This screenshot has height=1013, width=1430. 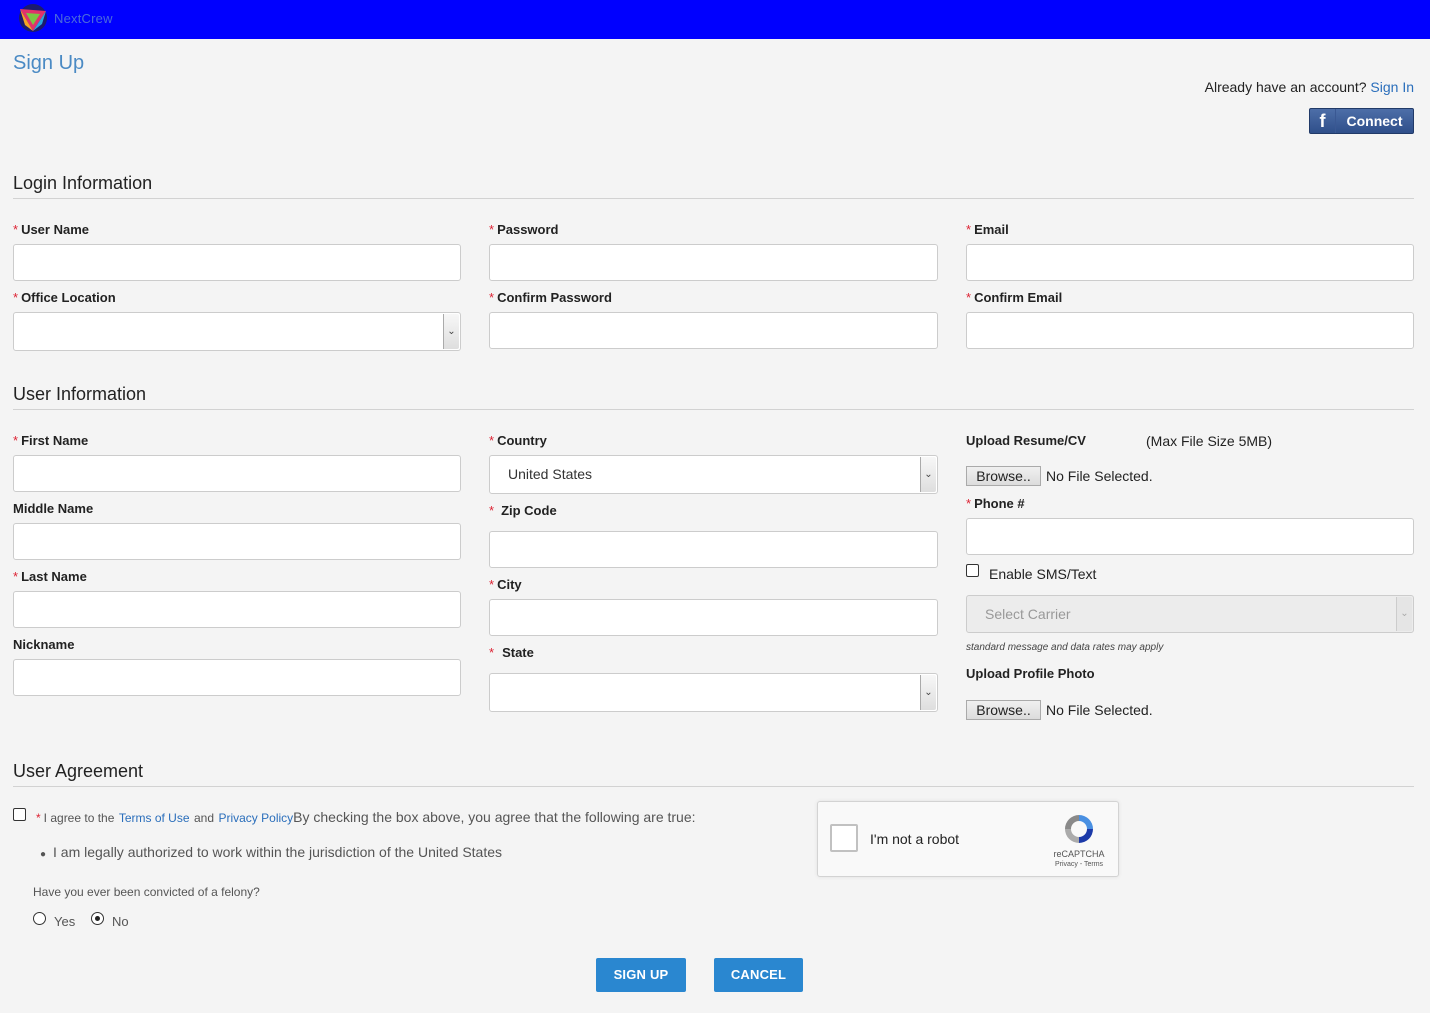 I want to click on zip-code-label: * Zip Code, so click(x=523, y=510).